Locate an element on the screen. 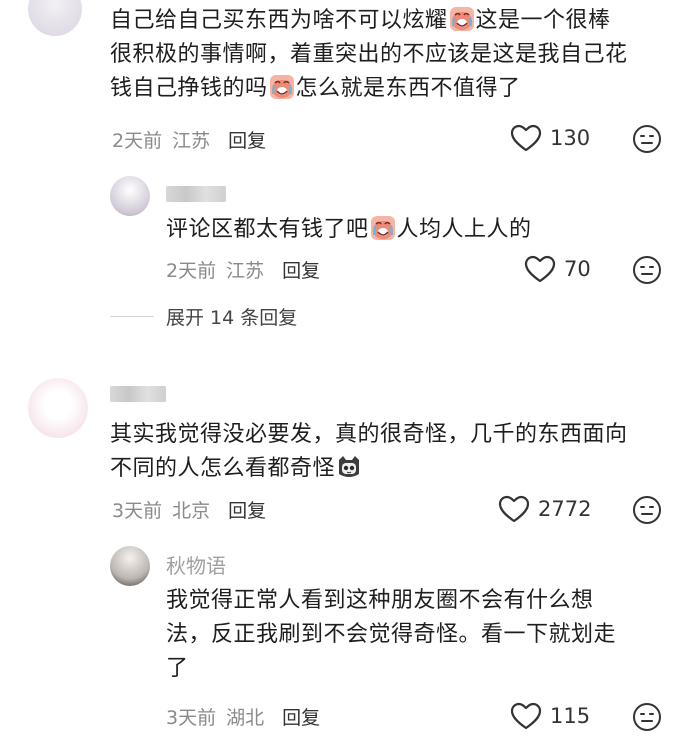 The image size is (690, 748). expand-replies-label: 展开 14 条回复 is located at coordinates (232, 318).